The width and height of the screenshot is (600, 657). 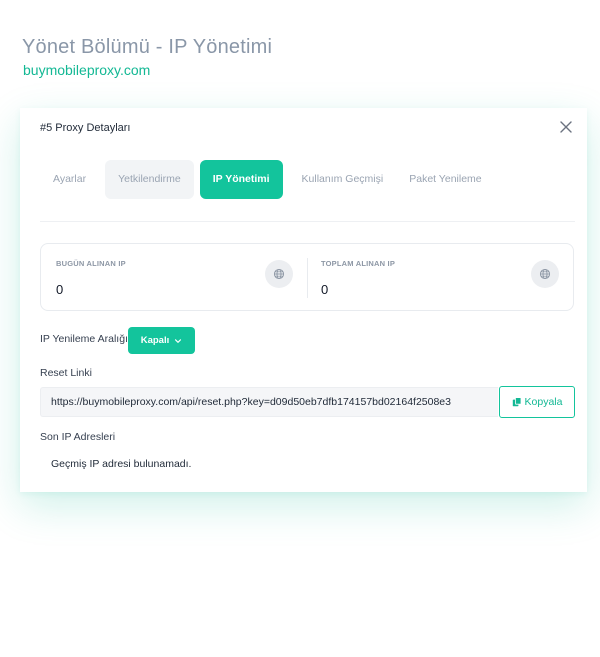 What do you see at coordinates (149, 179) in the screenshot?
I see `tab-authorization: Yetkilendirme` at bounding box center [149, 179].